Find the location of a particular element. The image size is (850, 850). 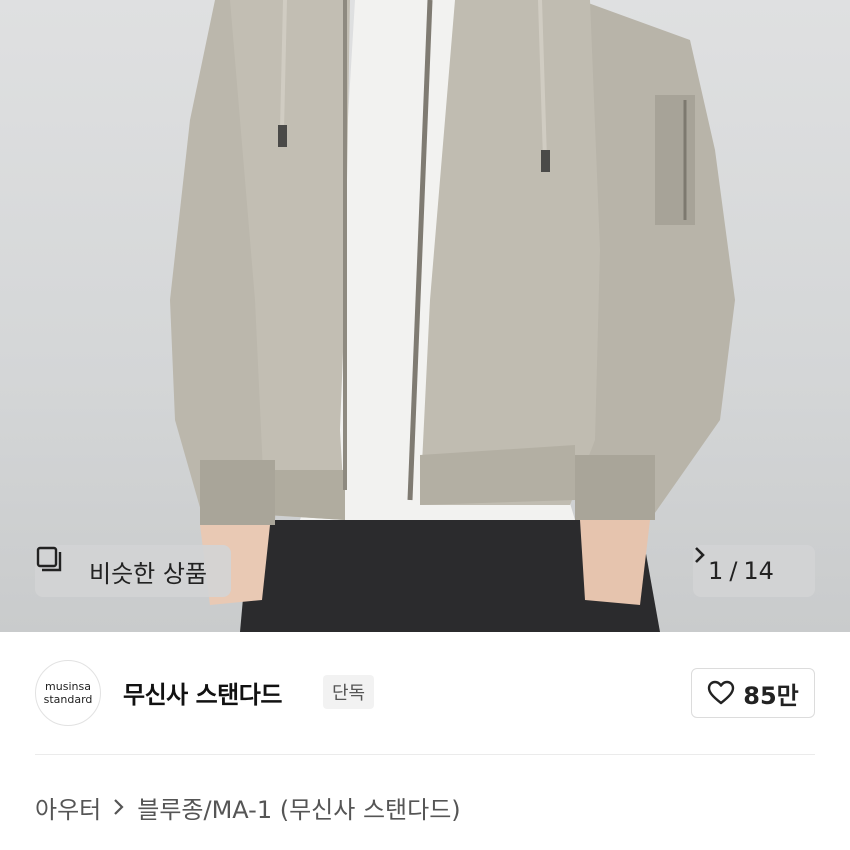

similar-products-button: 비슷한 상품 is located at coordinates (133, 571).